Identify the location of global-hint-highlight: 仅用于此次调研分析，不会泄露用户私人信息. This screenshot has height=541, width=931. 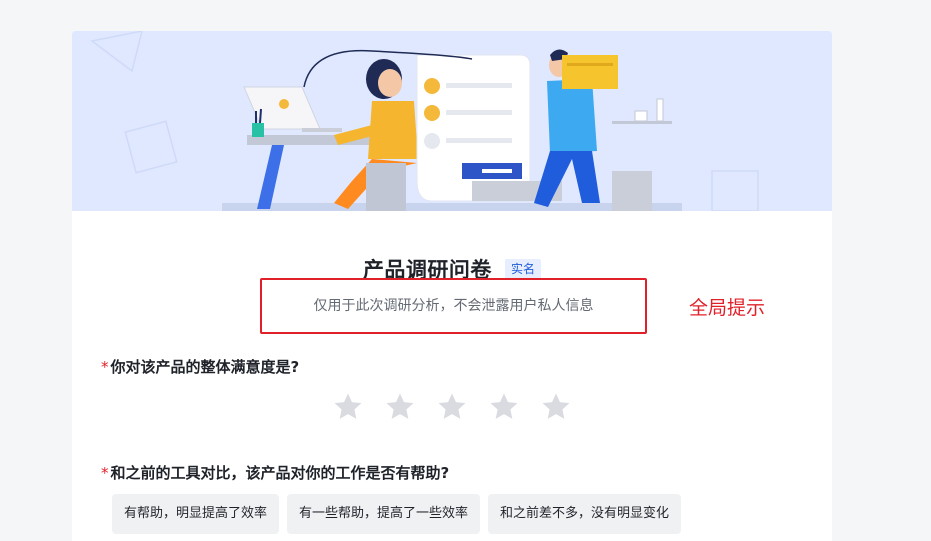
(453, 306).